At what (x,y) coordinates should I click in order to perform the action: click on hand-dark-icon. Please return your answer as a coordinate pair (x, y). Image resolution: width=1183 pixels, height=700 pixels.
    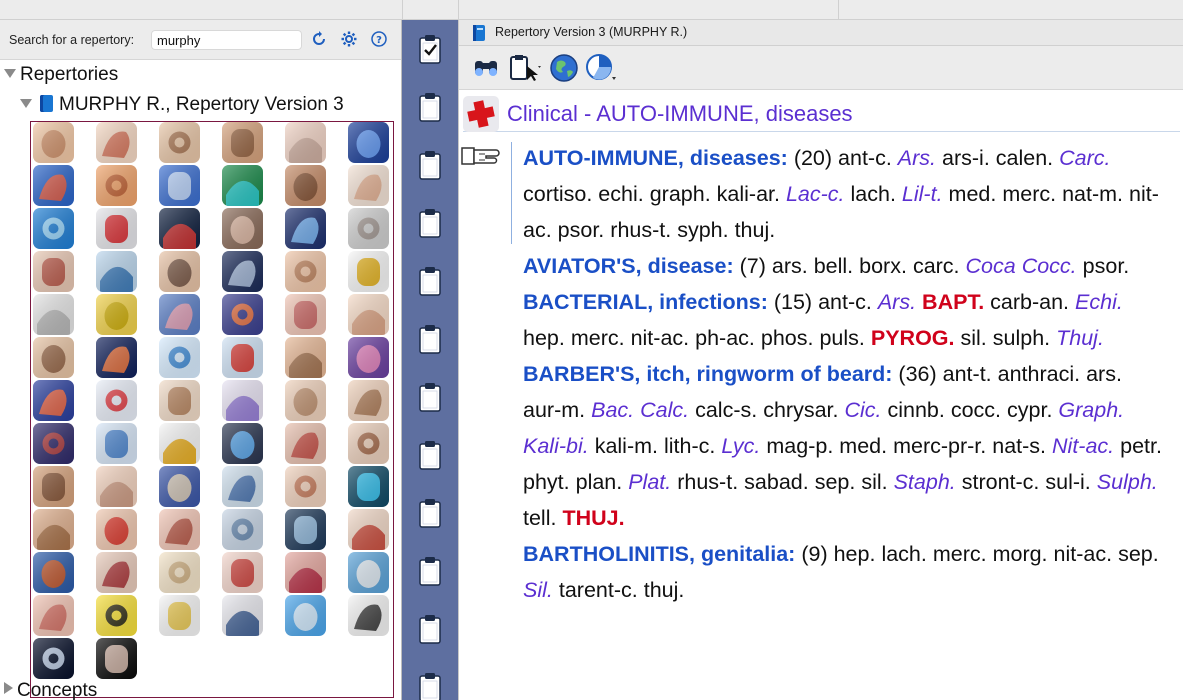
    Looking at the image, I should click on (116, 658).